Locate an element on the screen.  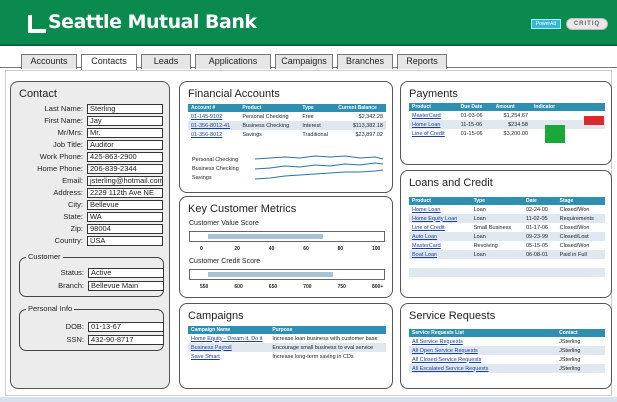
field-input: Bellevue is located at coordinates (125, 205).